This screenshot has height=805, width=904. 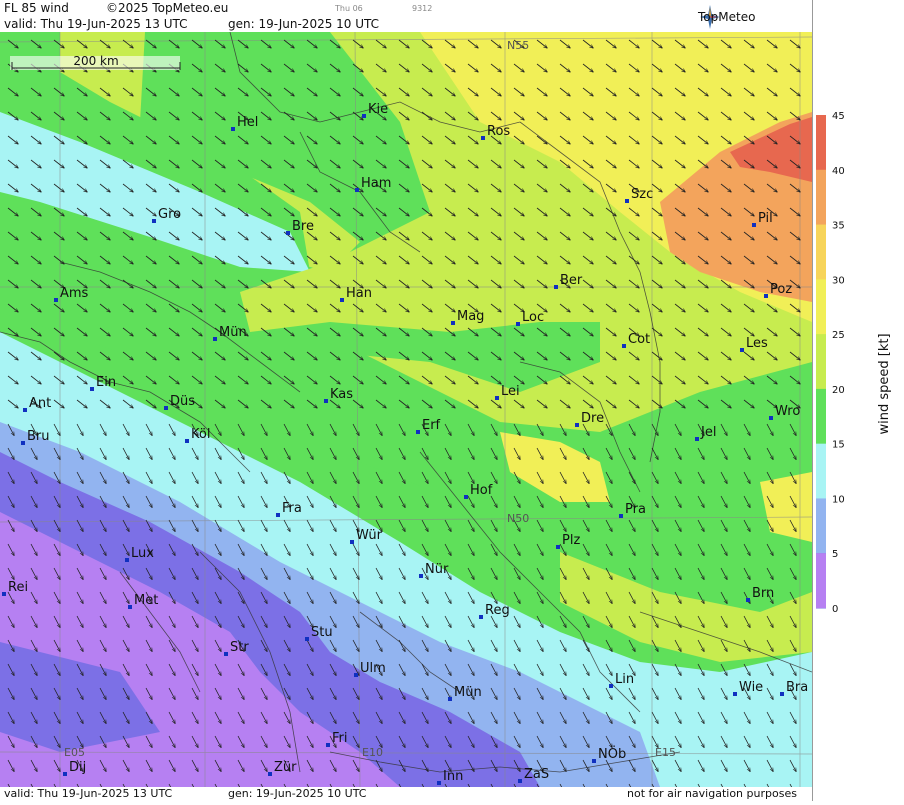 What do you see at coordinates (624, 679) in the screenshot?
I see `city-label: Lin` at bounding box center [624, 679].